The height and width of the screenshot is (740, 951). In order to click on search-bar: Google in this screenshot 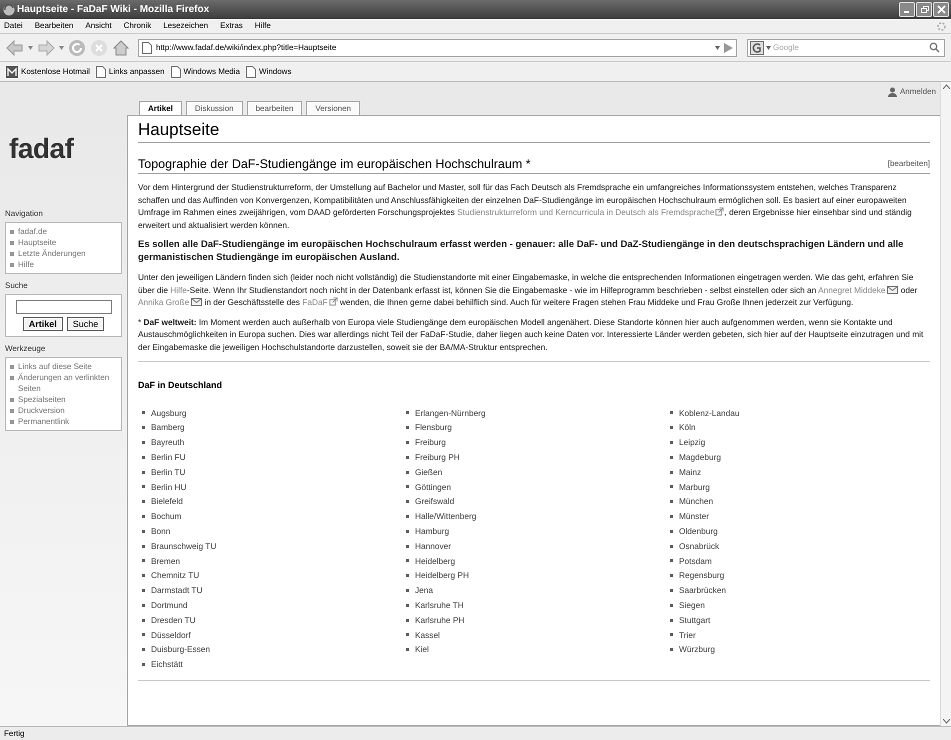, I will do `click(846, 47)`.